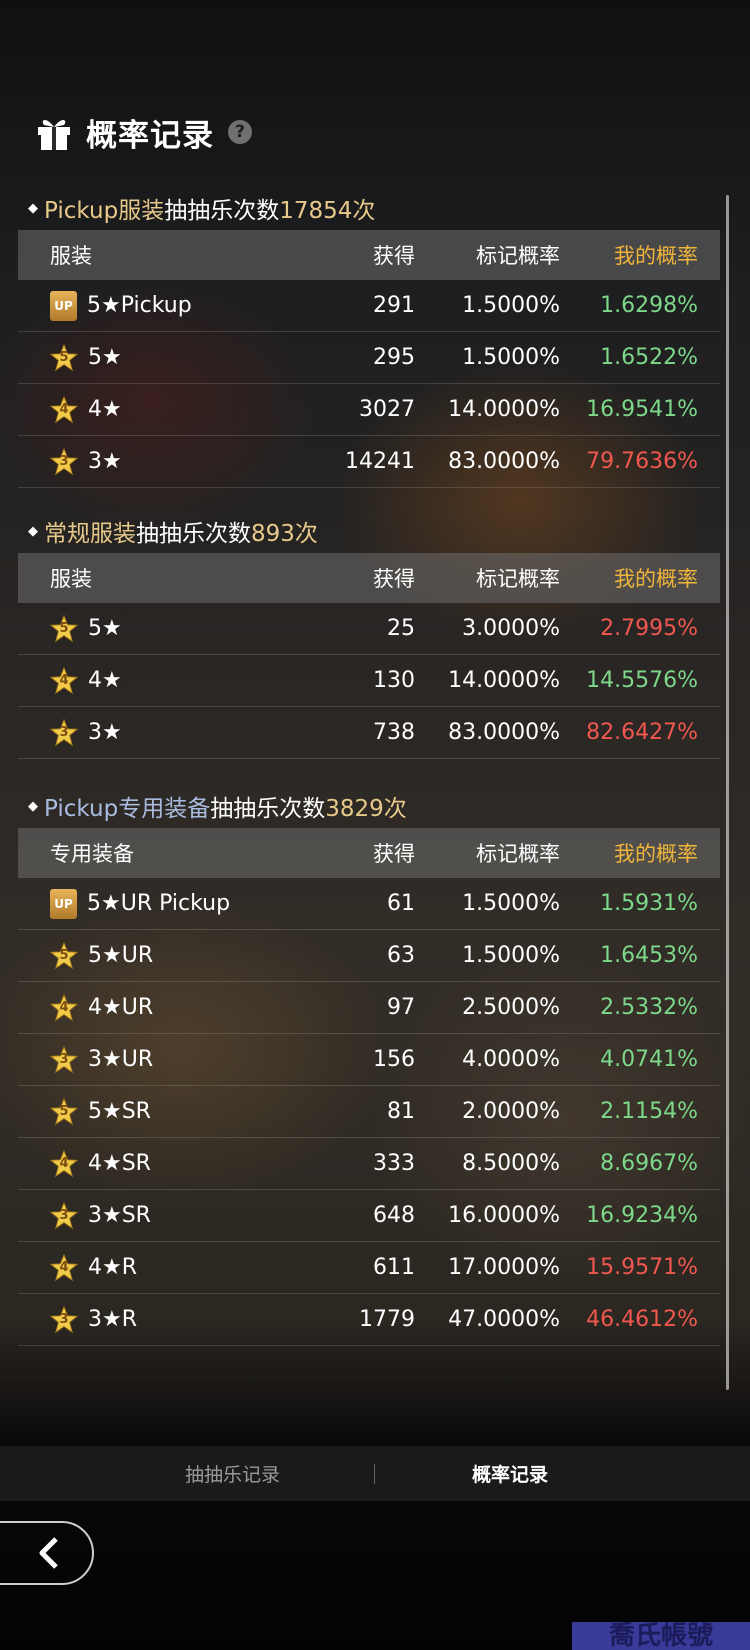 The width and height of the screenshot is (750, 1650). I want to click on row-my-rate: 8.6967%, so click(649, 1163).